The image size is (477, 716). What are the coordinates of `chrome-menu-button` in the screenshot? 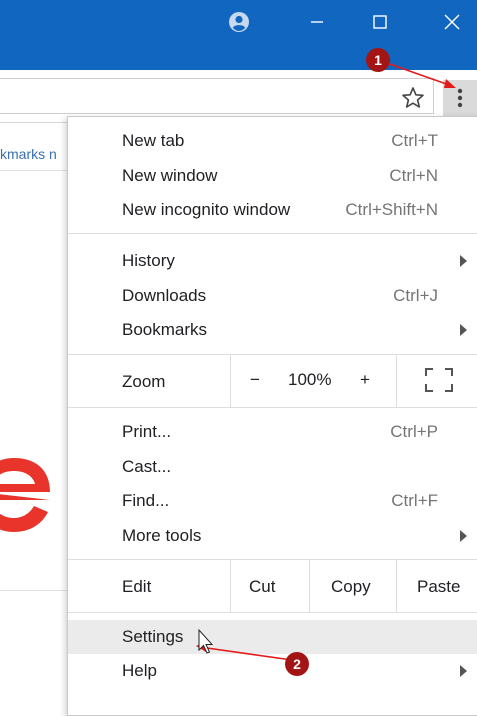 It's located at (460, 98).